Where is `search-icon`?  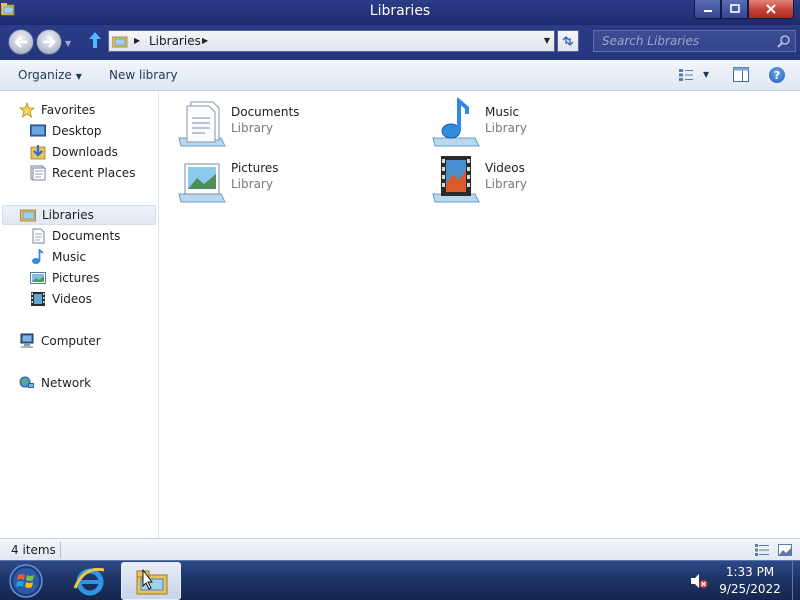
search-icon is located at coordinates (784, 41).